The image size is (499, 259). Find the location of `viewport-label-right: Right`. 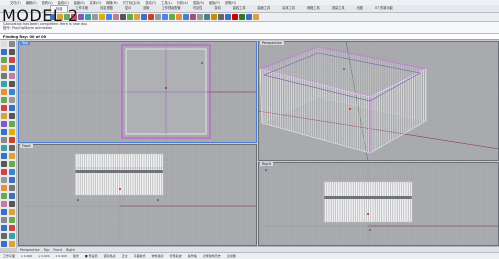

viewport-label-right: Right is located at coordinates (266, 164).